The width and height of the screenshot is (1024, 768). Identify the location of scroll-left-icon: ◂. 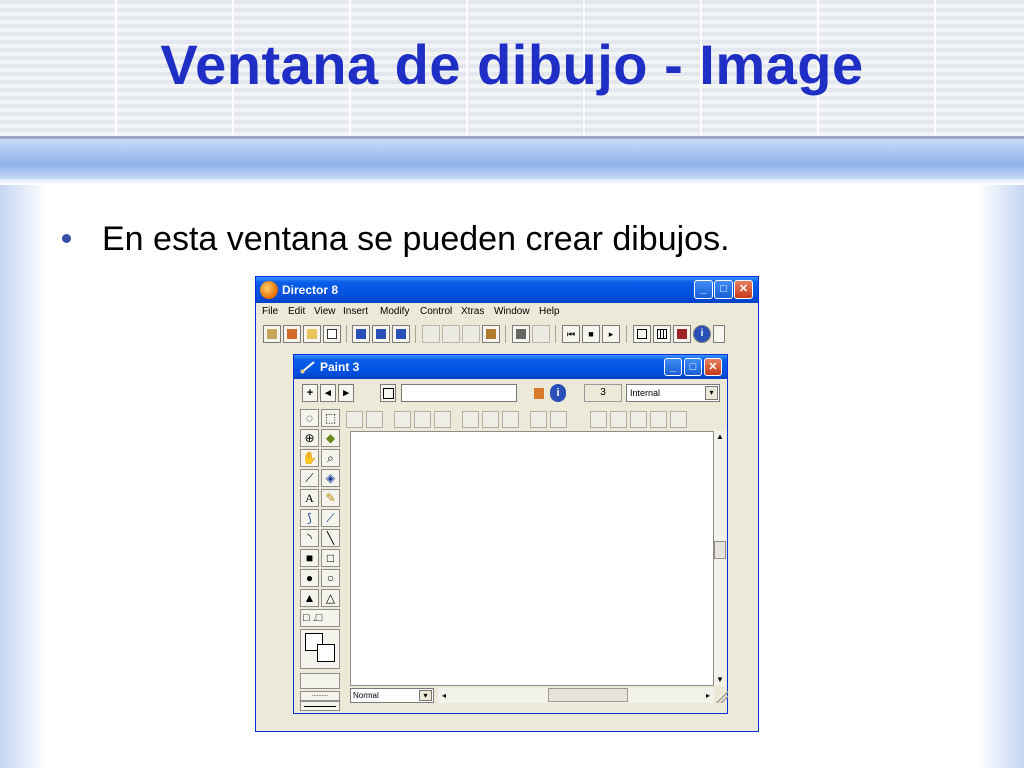
(444, 695).